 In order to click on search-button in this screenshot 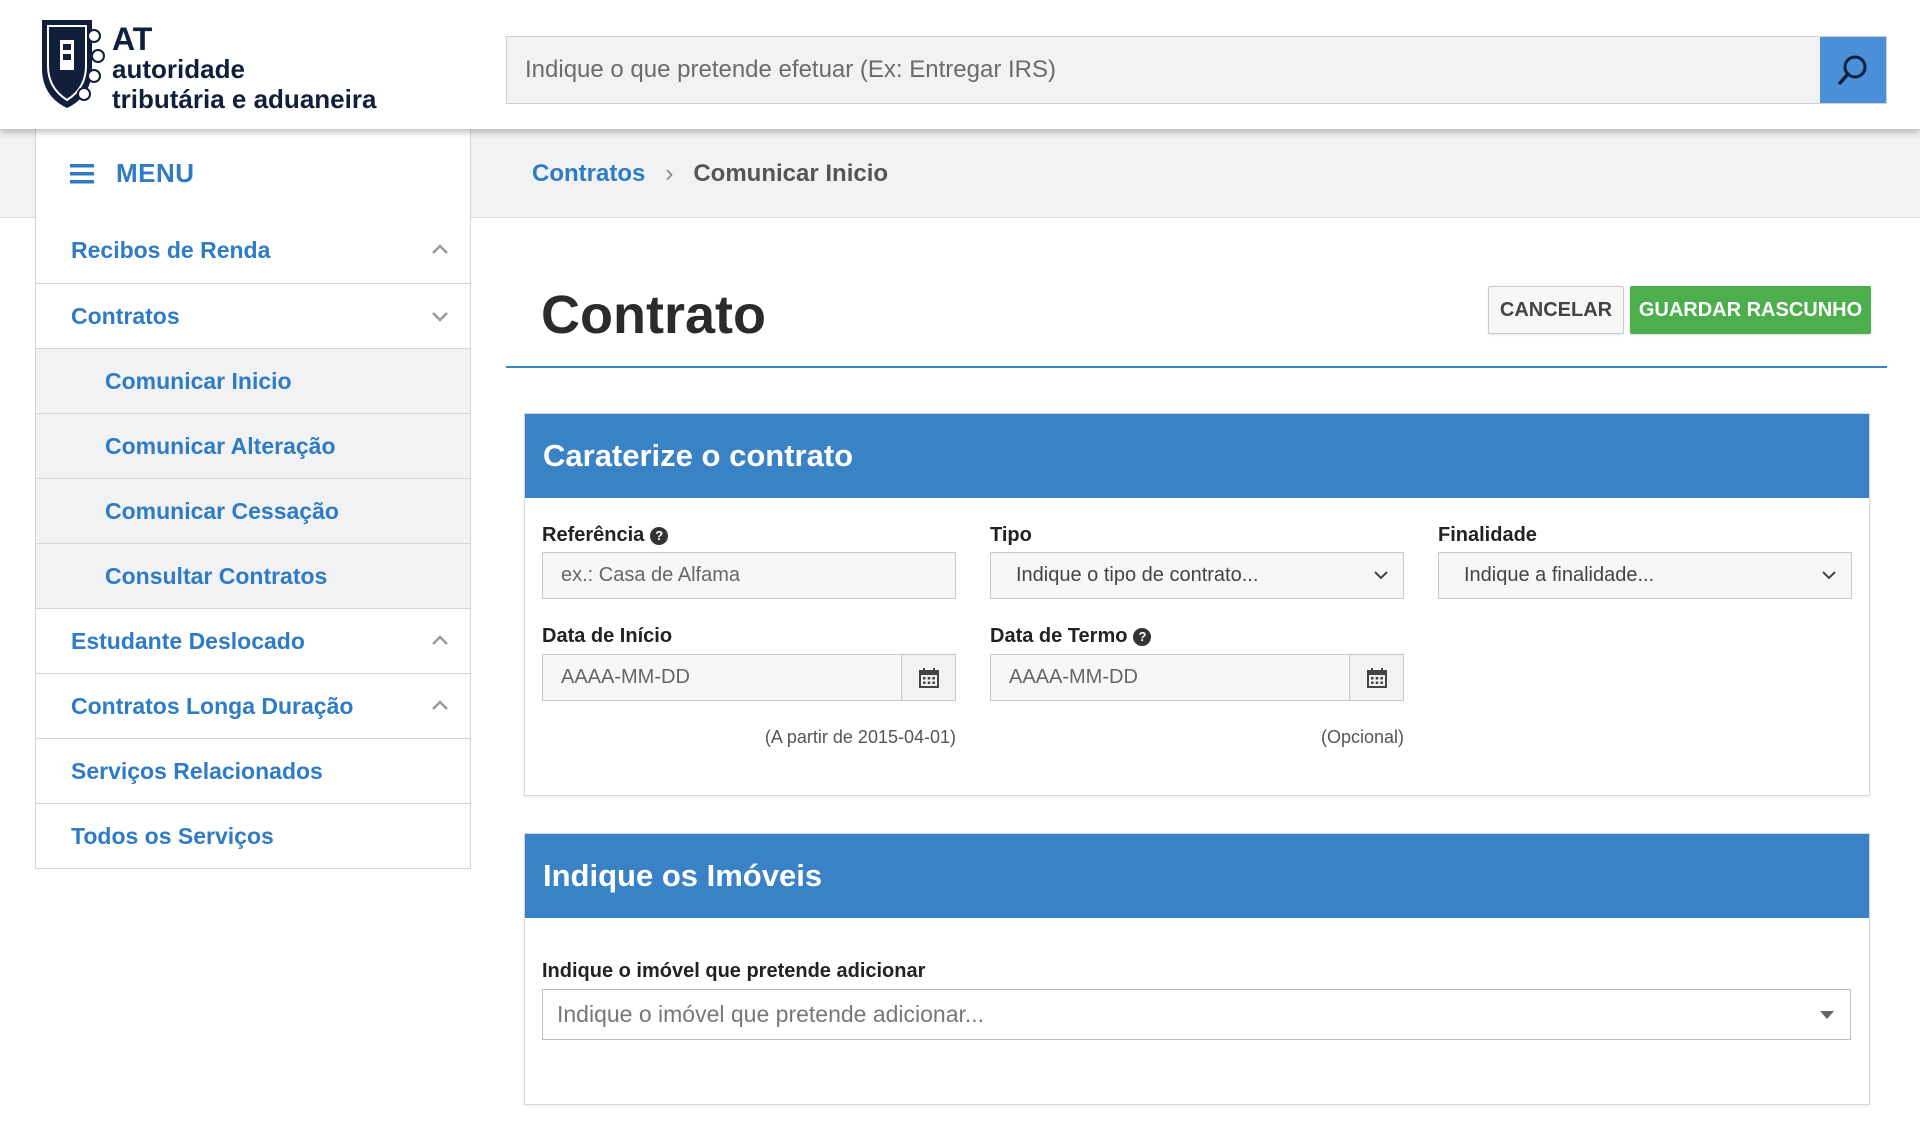, I will do `click(1853, 70)`.